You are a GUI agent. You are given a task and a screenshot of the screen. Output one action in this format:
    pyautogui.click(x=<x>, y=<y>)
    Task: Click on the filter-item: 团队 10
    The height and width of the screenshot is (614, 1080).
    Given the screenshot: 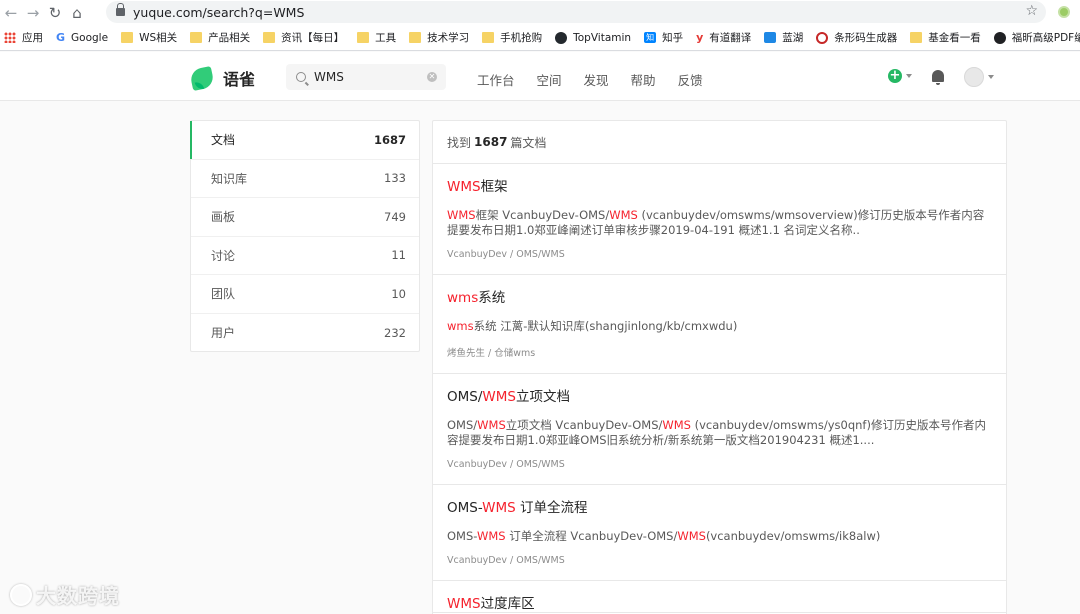 What is the action you would take?
    pyautogui.click(x=305, y=294)
    